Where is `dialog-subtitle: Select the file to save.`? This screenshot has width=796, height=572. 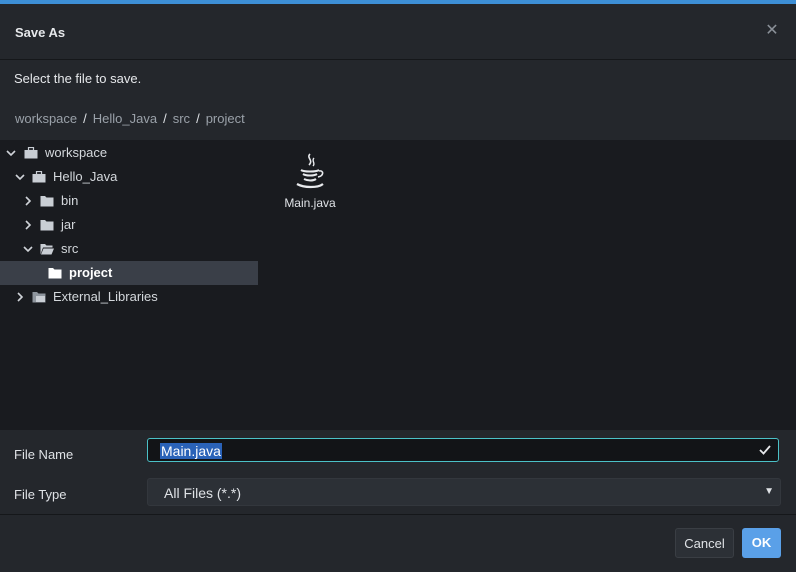 dialog-subtitle: Select the file to save. is located at coordinates (78, 78).